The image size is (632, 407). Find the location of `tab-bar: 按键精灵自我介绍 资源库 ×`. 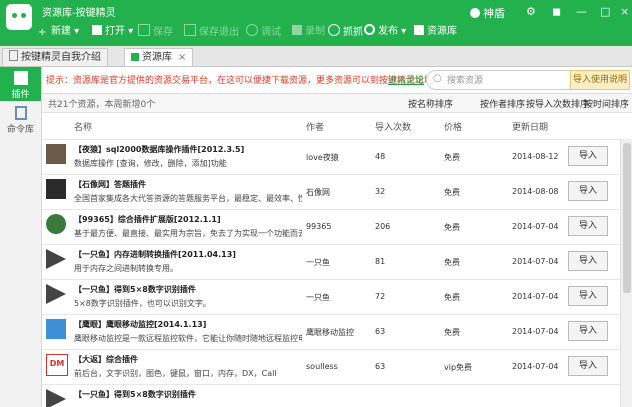

tab-bar: 按键精灵自我介绍 资源库 × is located at coordinates (316, 56).